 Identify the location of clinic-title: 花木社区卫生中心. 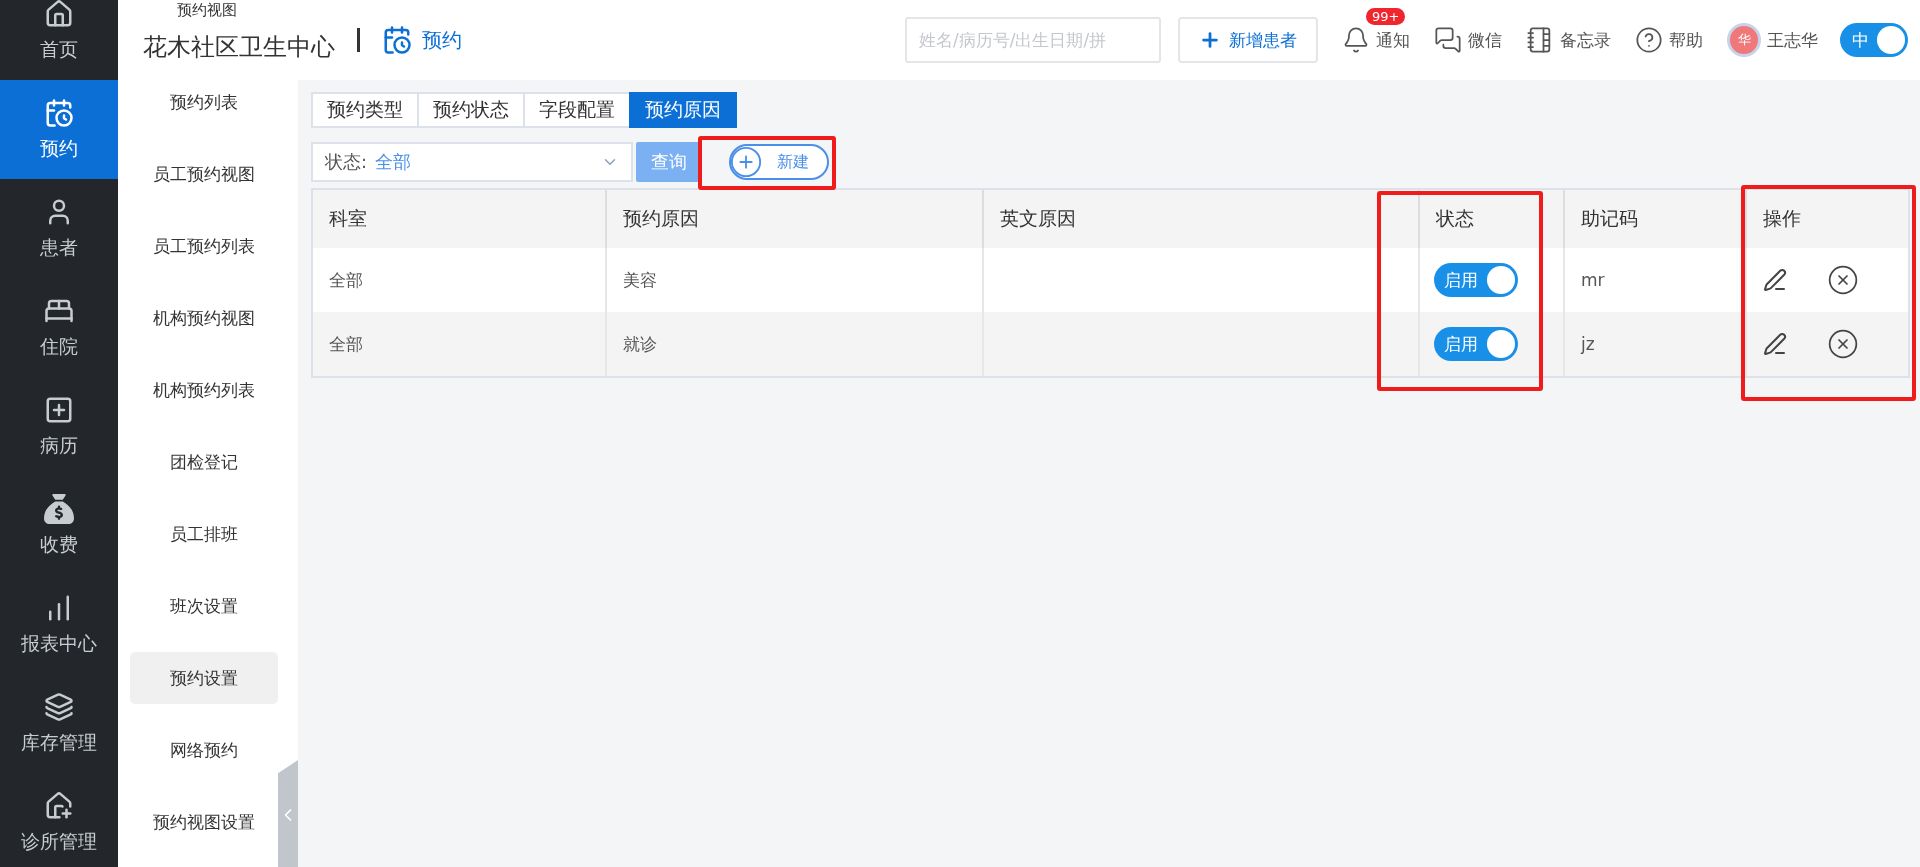
(239, 47).